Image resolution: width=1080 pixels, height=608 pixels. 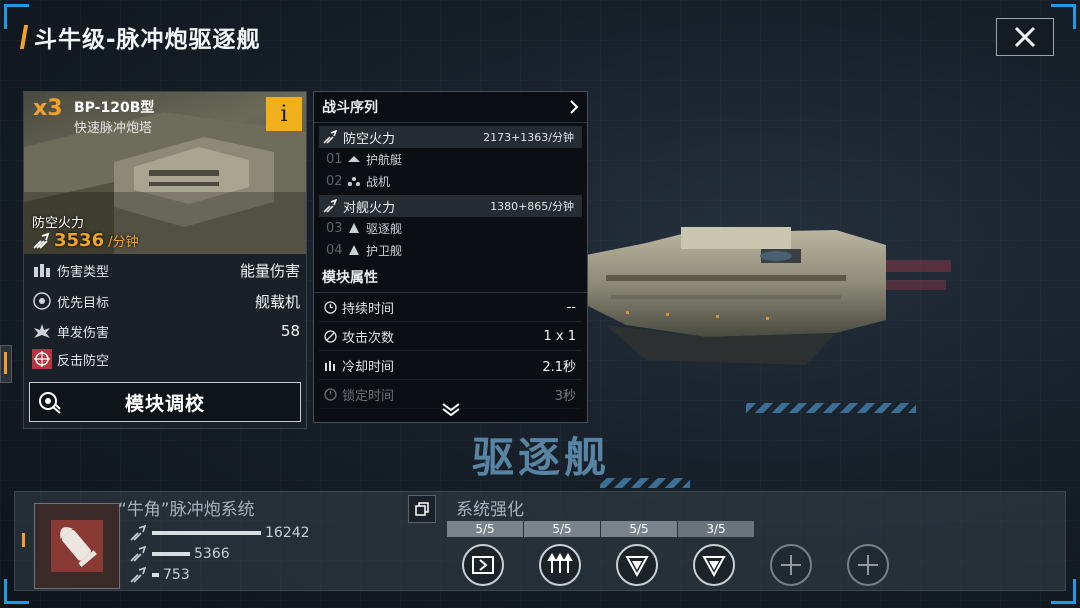 What do you see at coordinates (357, 250) in the screenshot?
I see `frigate-icon` at bounding box center [357, 250].